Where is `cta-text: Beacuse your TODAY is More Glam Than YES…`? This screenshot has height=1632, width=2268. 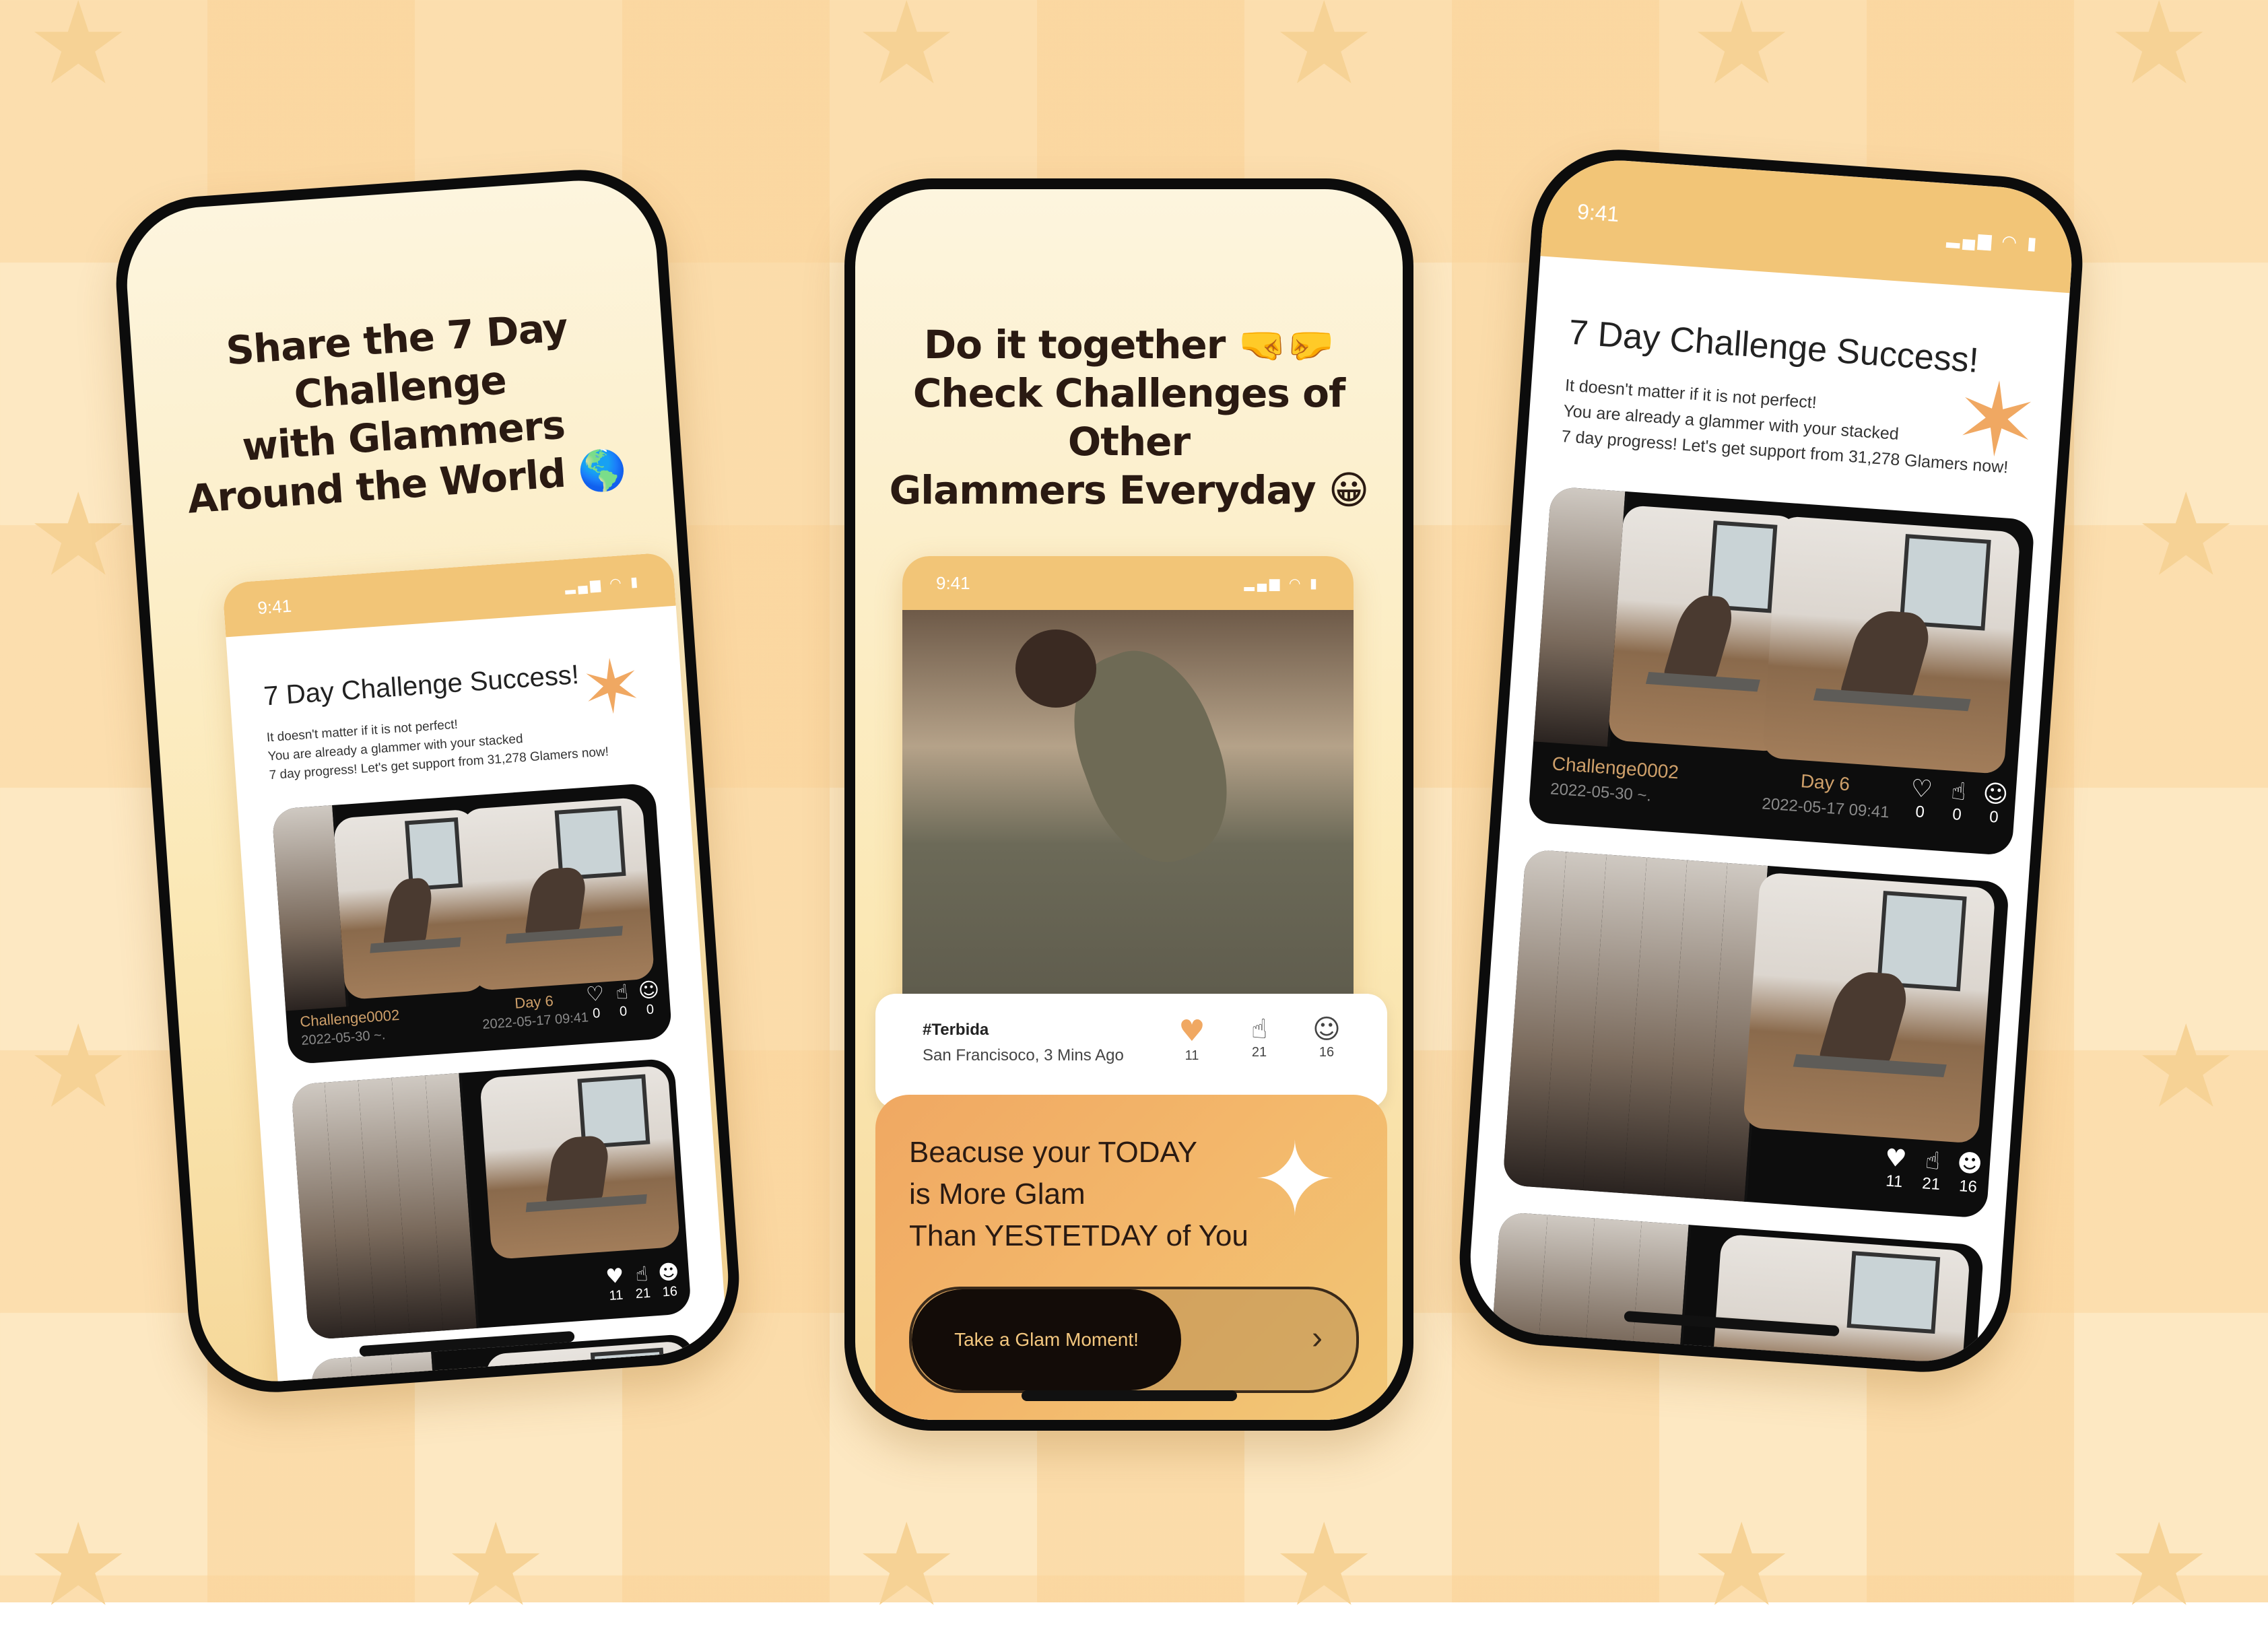
cta-text: Beacuse your TODAY is More Glam Than YES… is located at coordinates (1078, 1194).